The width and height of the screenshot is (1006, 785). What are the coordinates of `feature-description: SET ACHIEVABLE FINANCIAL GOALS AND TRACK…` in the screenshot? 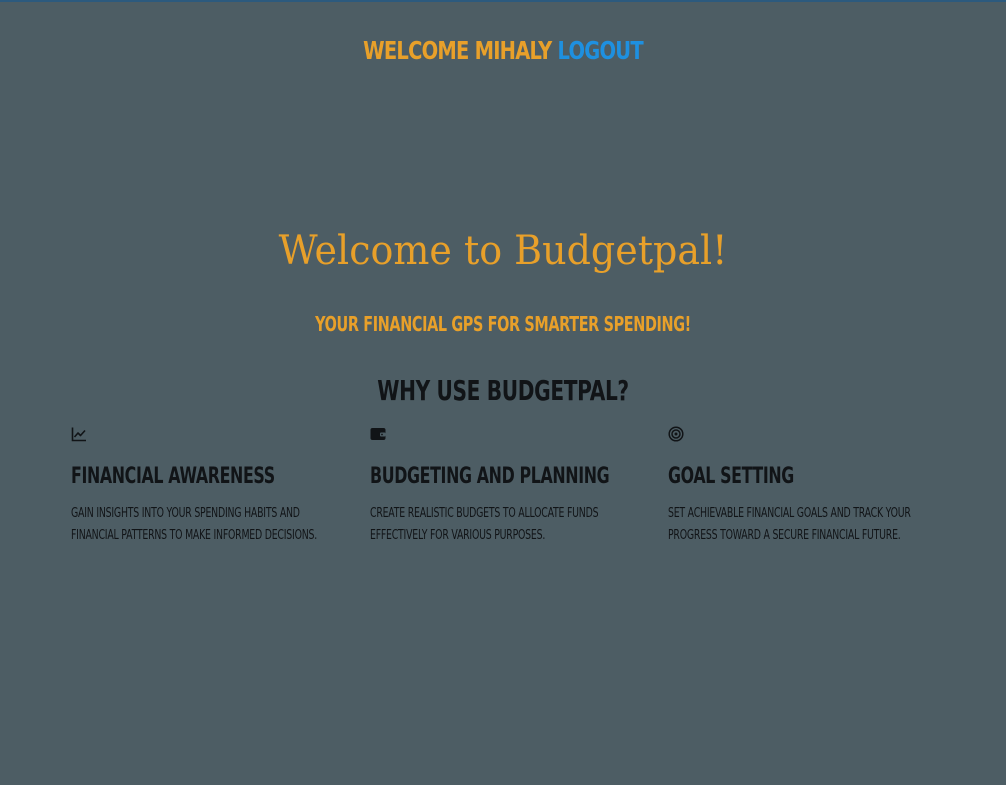 It's located at (789, 524).